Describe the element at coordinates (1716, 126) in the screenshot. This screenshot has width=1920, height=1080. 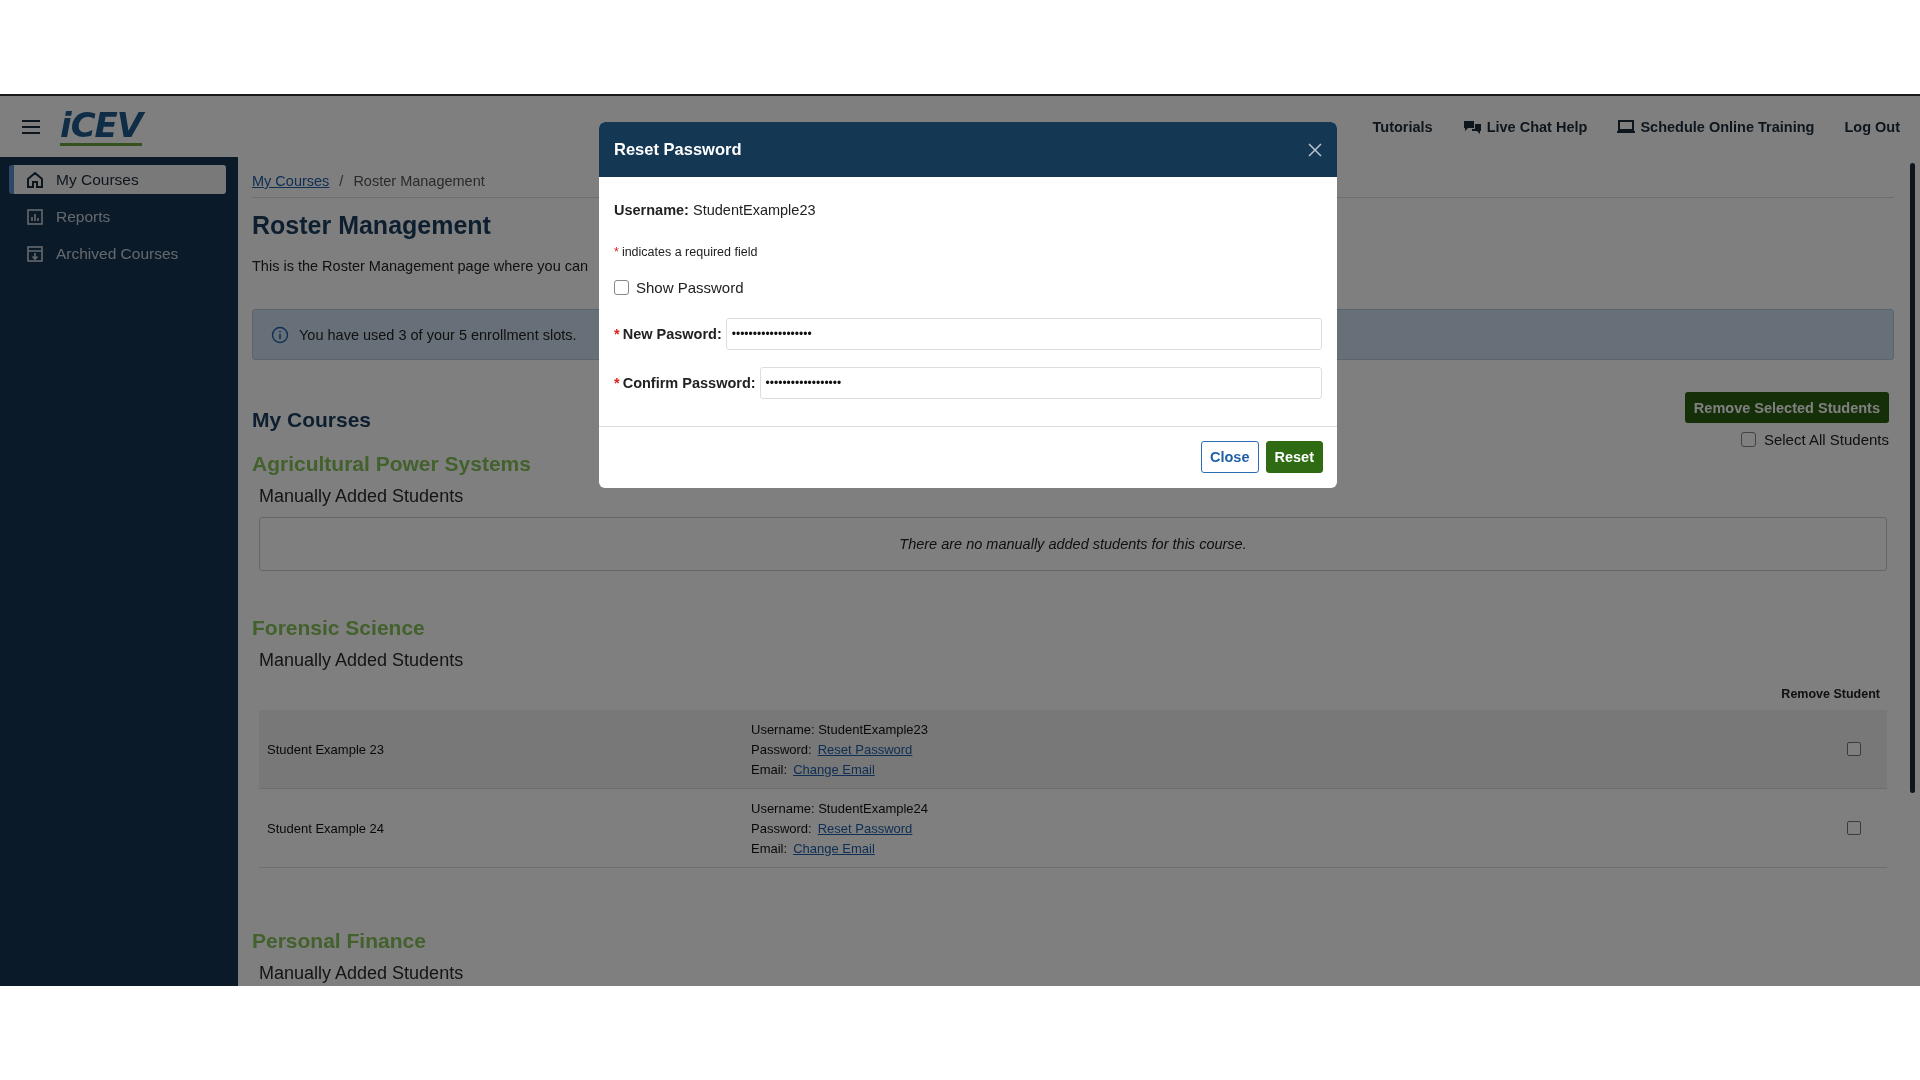
I see `nav-link: Schedule Online Training` at that location.